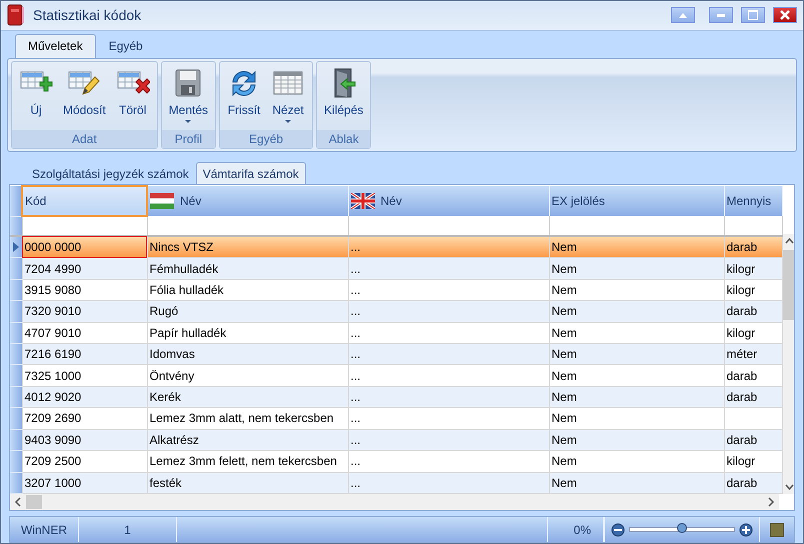 The image size is (804, 544). I want to click on table-cell: Öntvény, so click(247, 375).